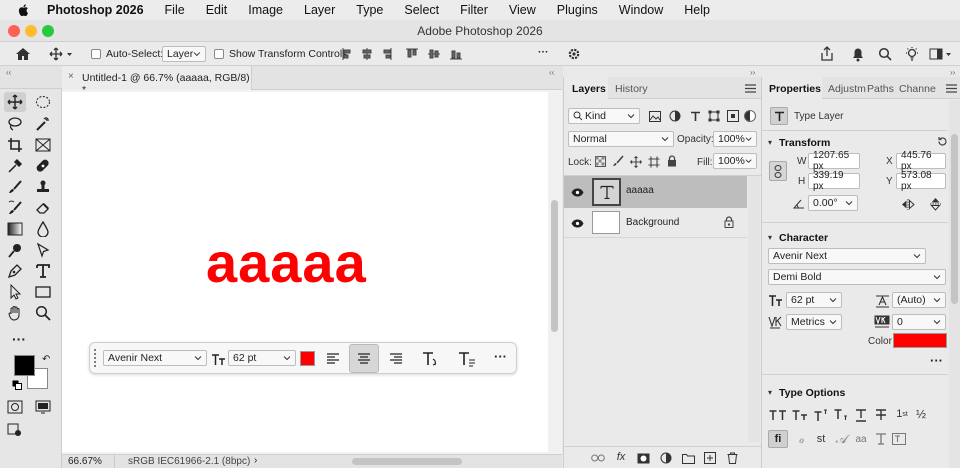 The width and height of the screenshot is (960, 468). What do you see at coordinates (396, 359) in the screenshot?
I see `align-right-icon` at bounding box center [396, 359].